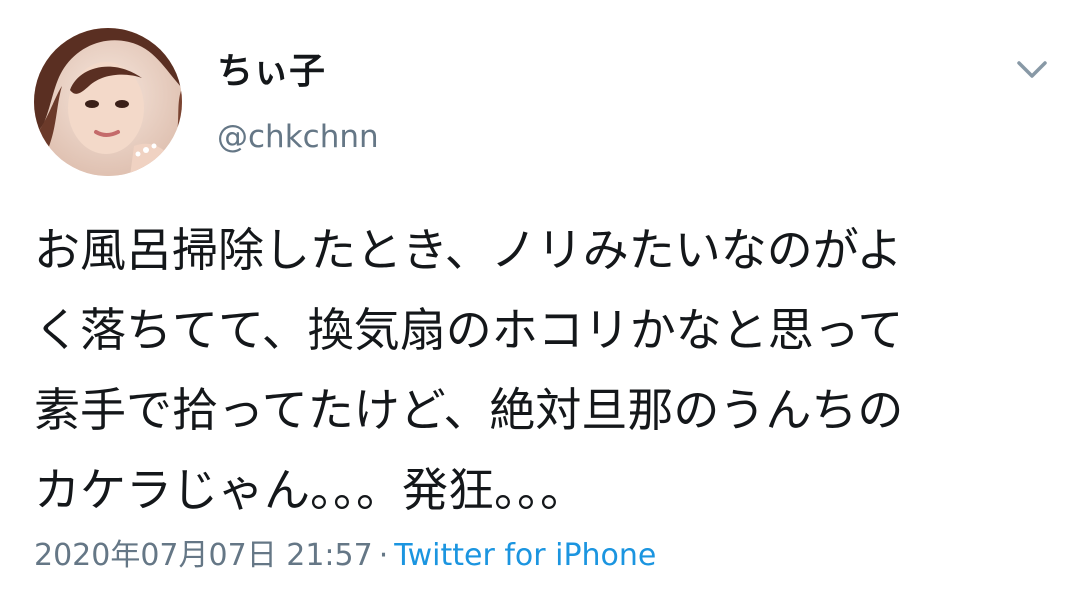 This screenshot has width=1079, height=605. I want to click on tweet-meta: 2020年07月07日 21:57 · Twitter for iPhone, so click(345, 556).